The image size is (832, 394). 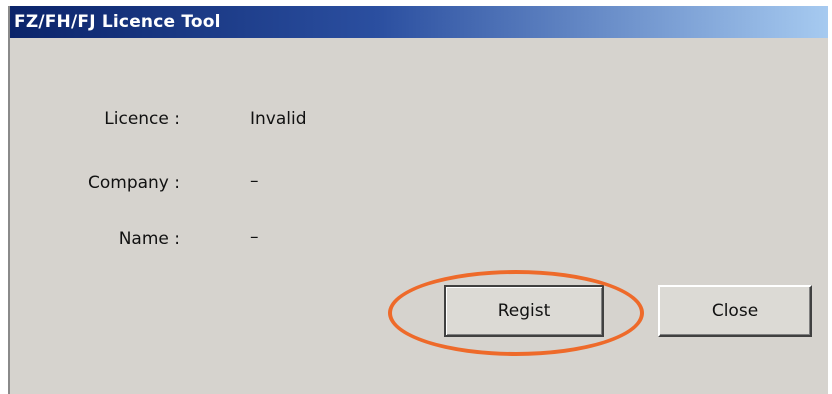 I want to click on licence-value: Invalid, so click(x=278, y=119).